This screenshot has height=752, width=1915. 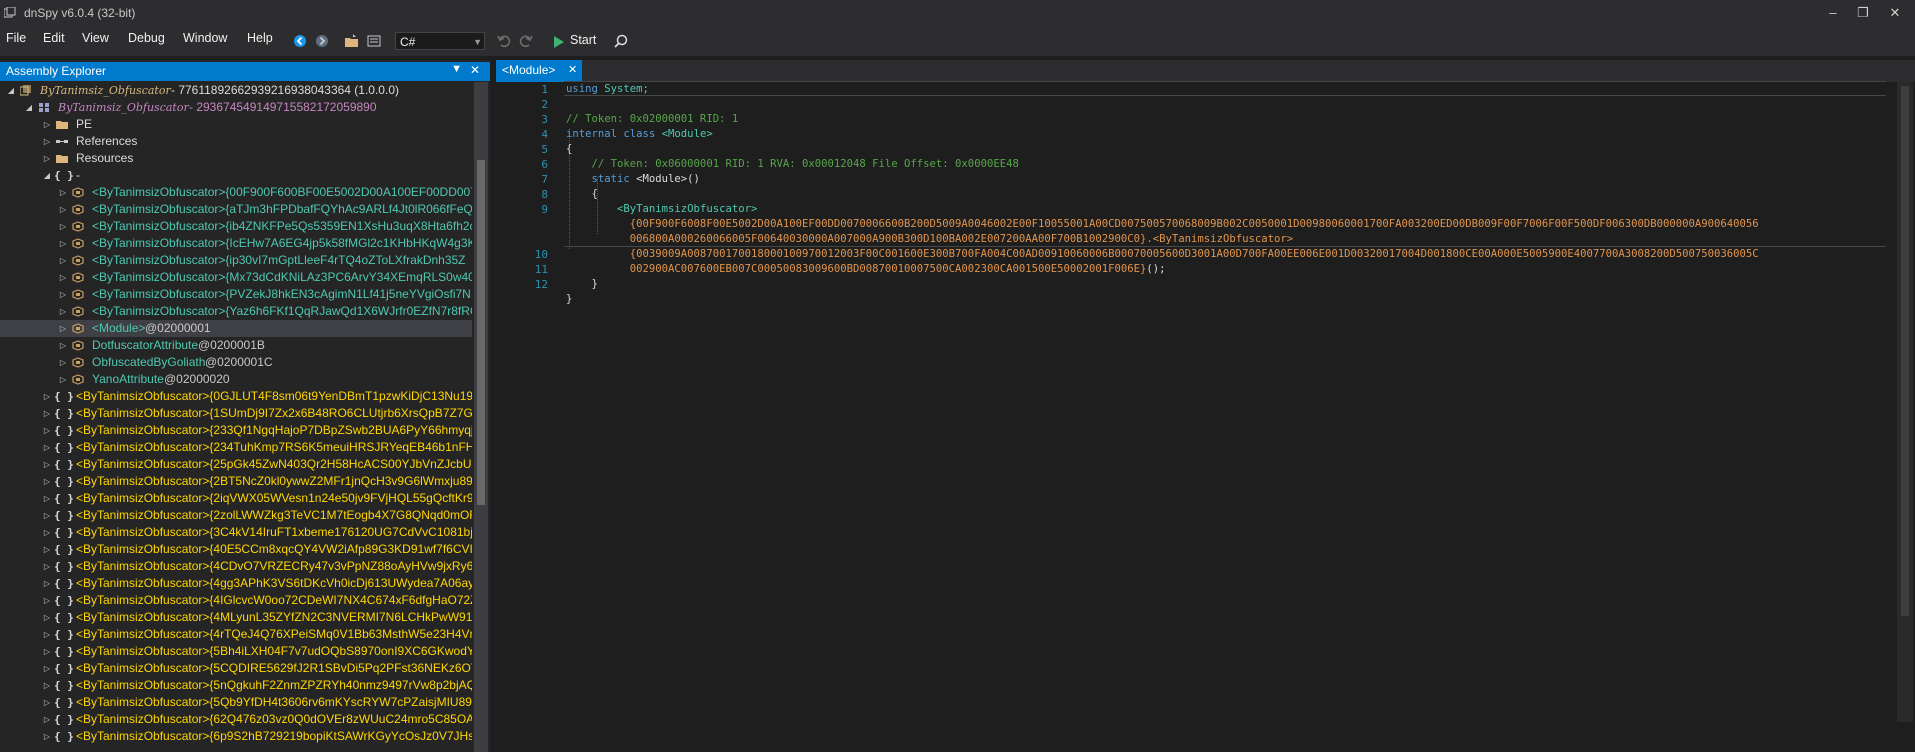 What do you see at coordinates (539, 71) in the screenshot?
I see `tab-module: <Module> ✕` at bounding box center [539, 71].